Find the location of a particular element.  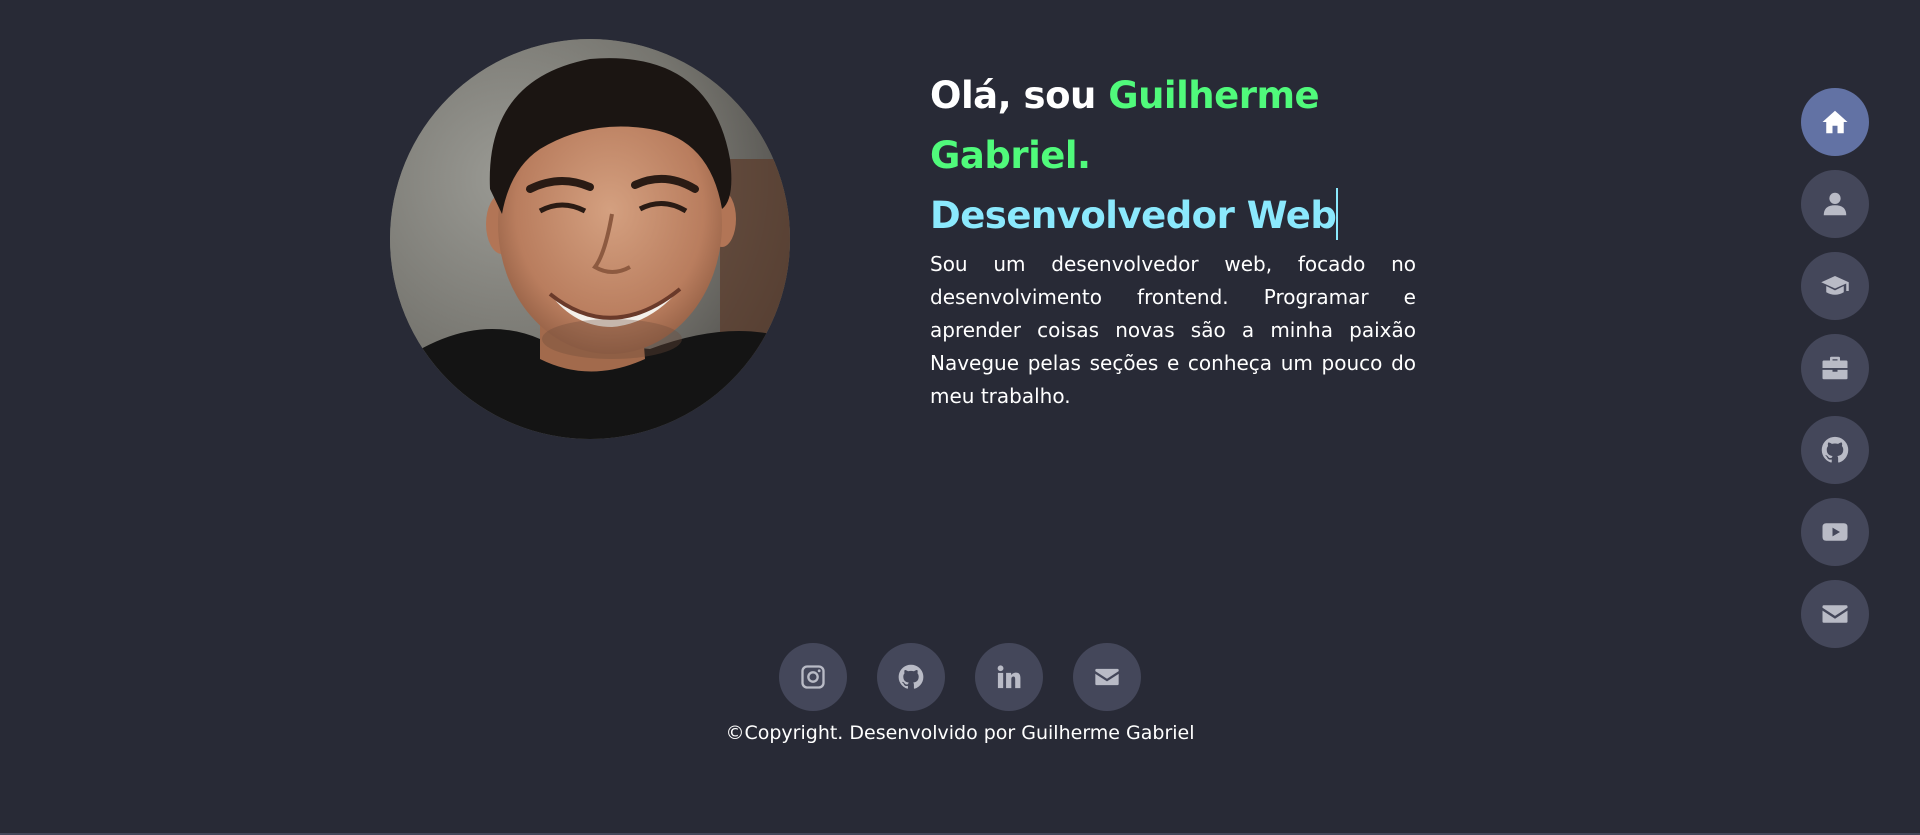

role-heading: Desenvolvedor Web is located at coordinates (1173, 216).